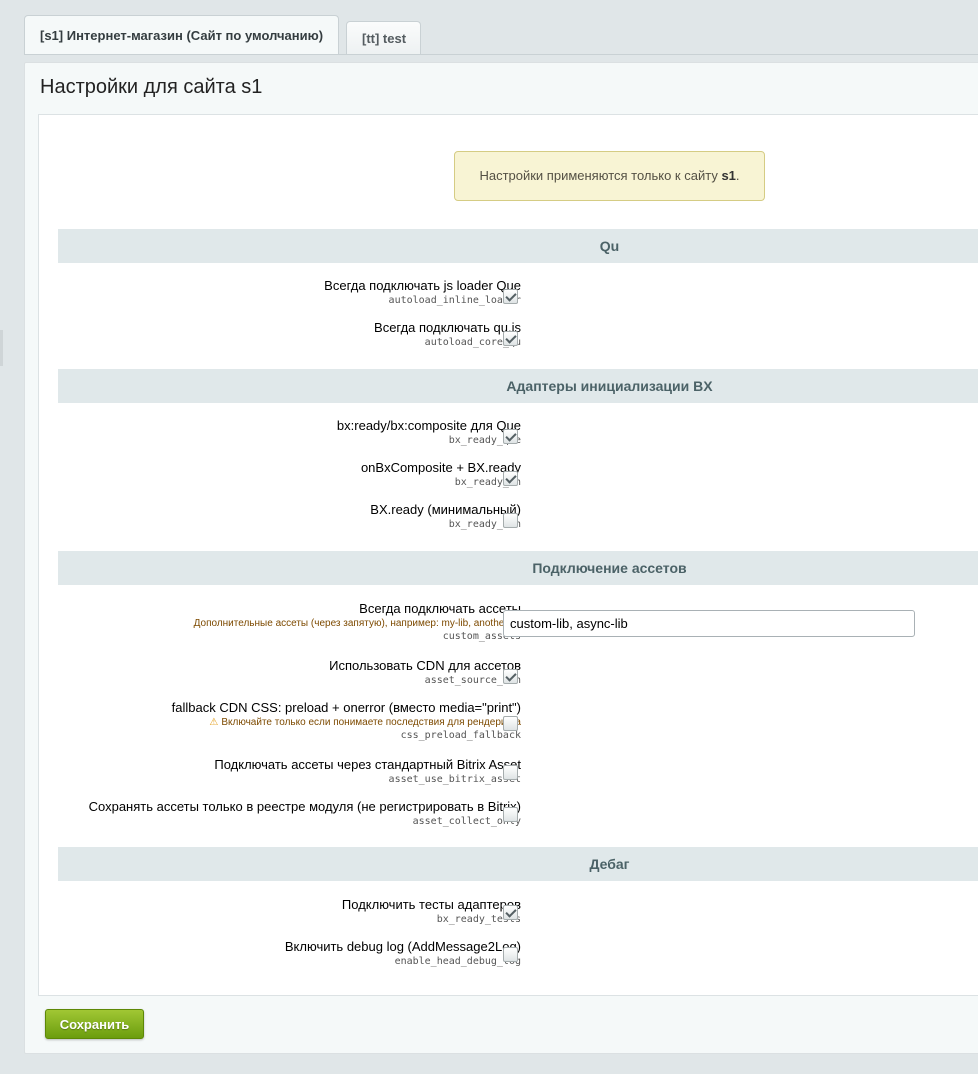 This screenshot has width=978, height=1074. I want to click on css-preload-fallback-checkbox, so click(510, 723).